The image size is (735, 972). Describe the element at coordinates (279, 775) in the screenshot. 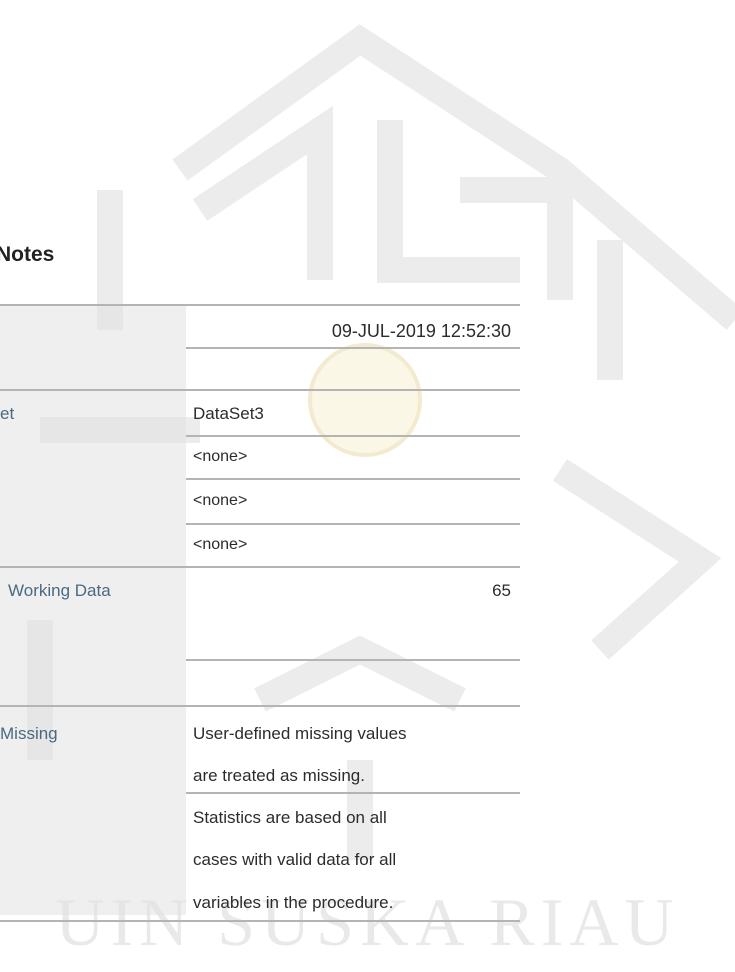

I see `missing-definition-line2: are treated as missing.` at that location.